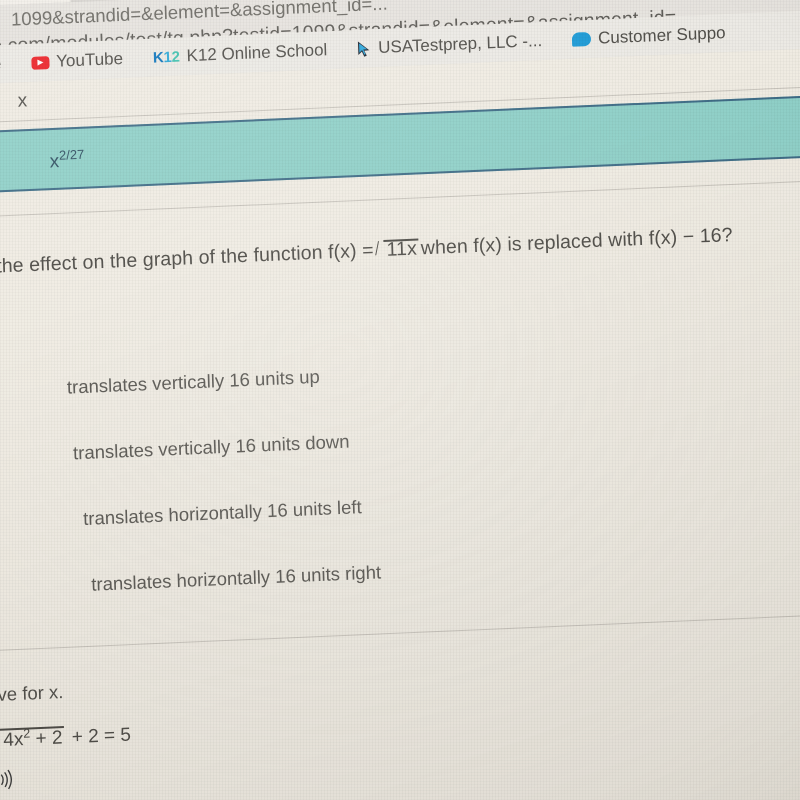 This screenshot has height=800, width=800. Describe the element at coordinates (576, 242) in the screenshot. I see `question-text-after: when f(x) is replaced with f(x) − 16?` at that location.